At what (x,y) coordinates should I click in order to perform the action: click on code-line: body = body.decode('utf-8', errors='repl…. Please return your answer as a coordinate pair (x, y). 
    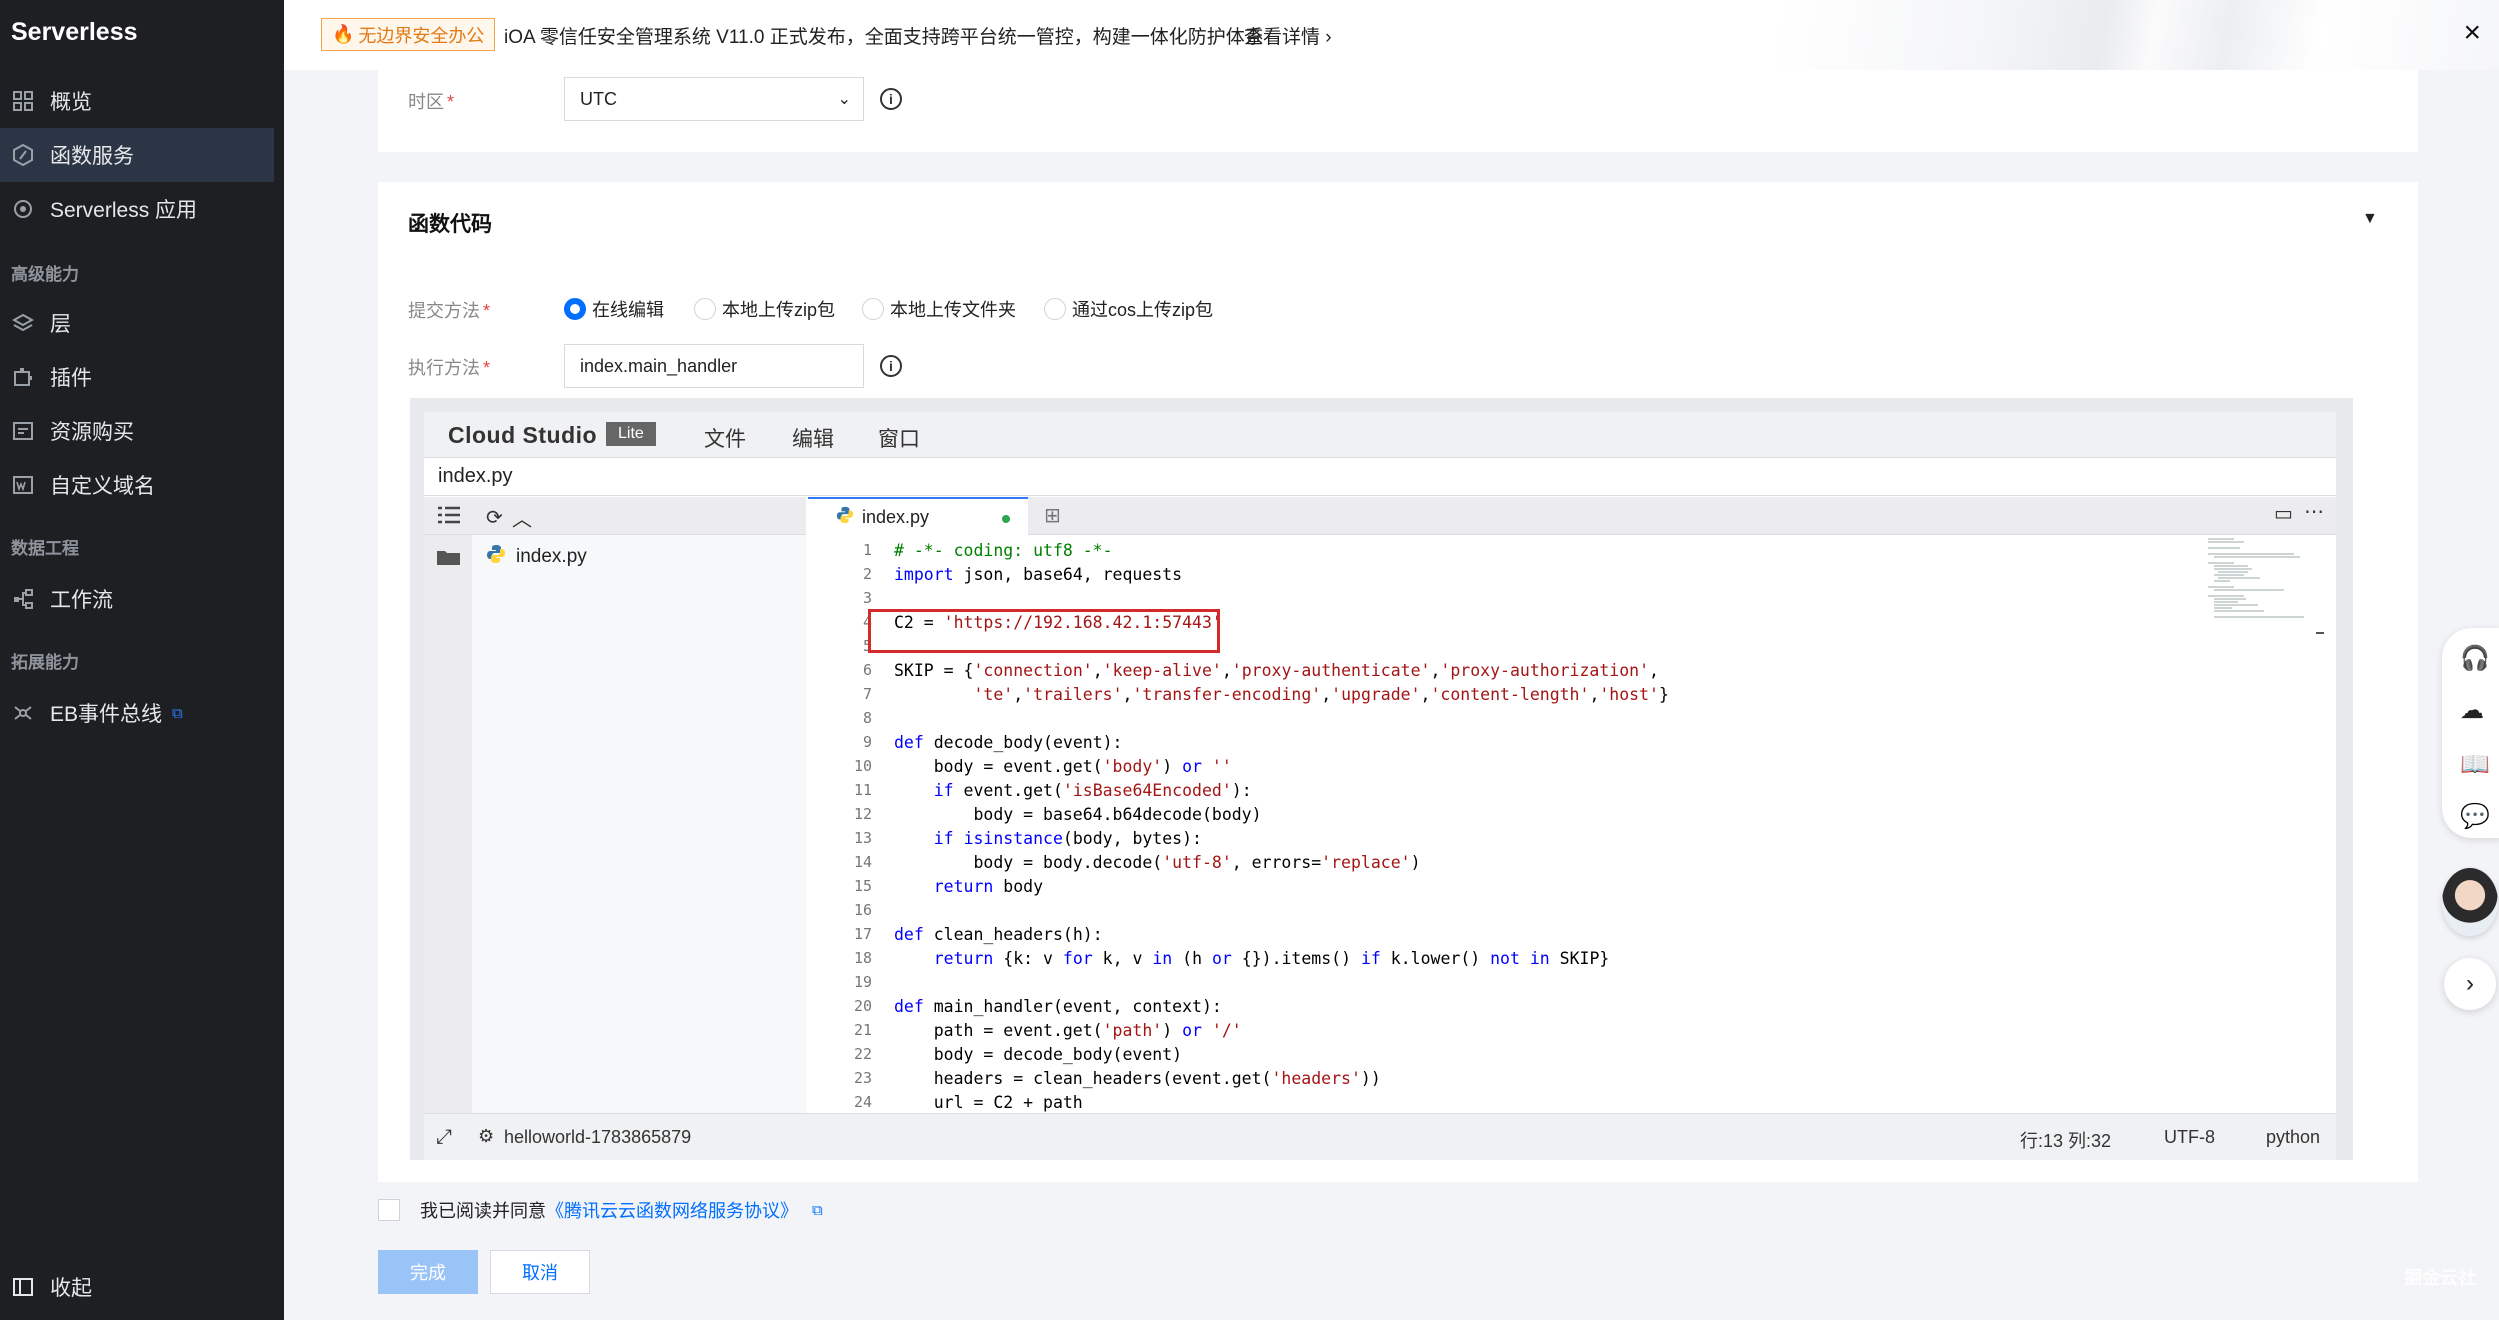
    Looking at the image, I should click on (1157, 862).